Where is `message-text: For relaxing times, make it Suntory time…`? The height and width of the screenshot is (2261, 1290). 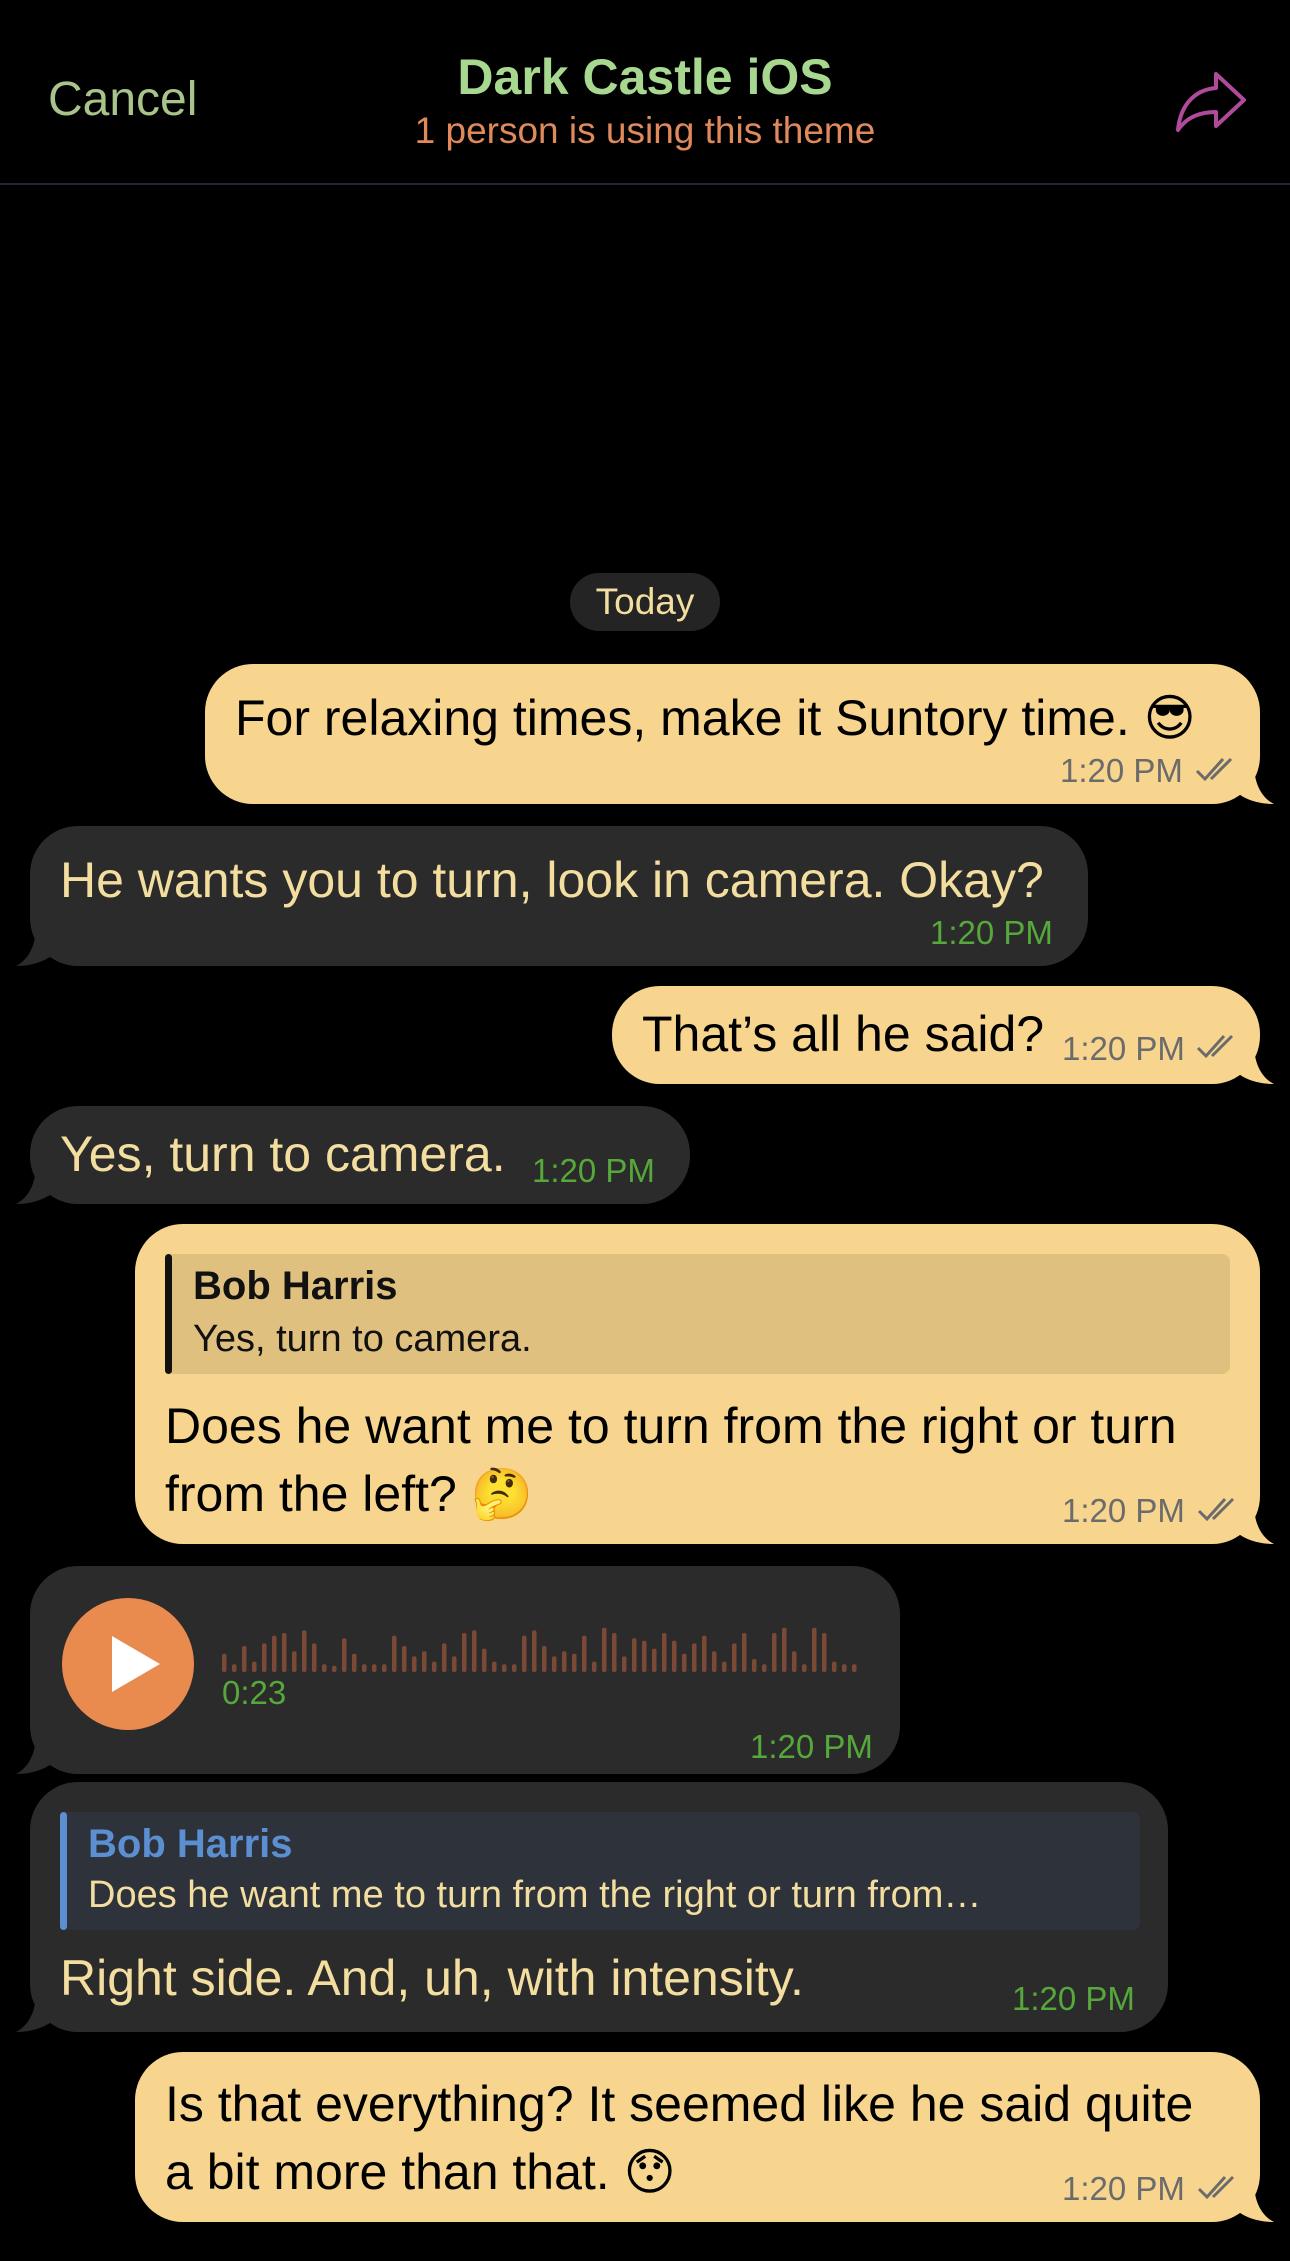
message-text: For relaxing times, make it Suntory time… is located at coordinates (715, 718).